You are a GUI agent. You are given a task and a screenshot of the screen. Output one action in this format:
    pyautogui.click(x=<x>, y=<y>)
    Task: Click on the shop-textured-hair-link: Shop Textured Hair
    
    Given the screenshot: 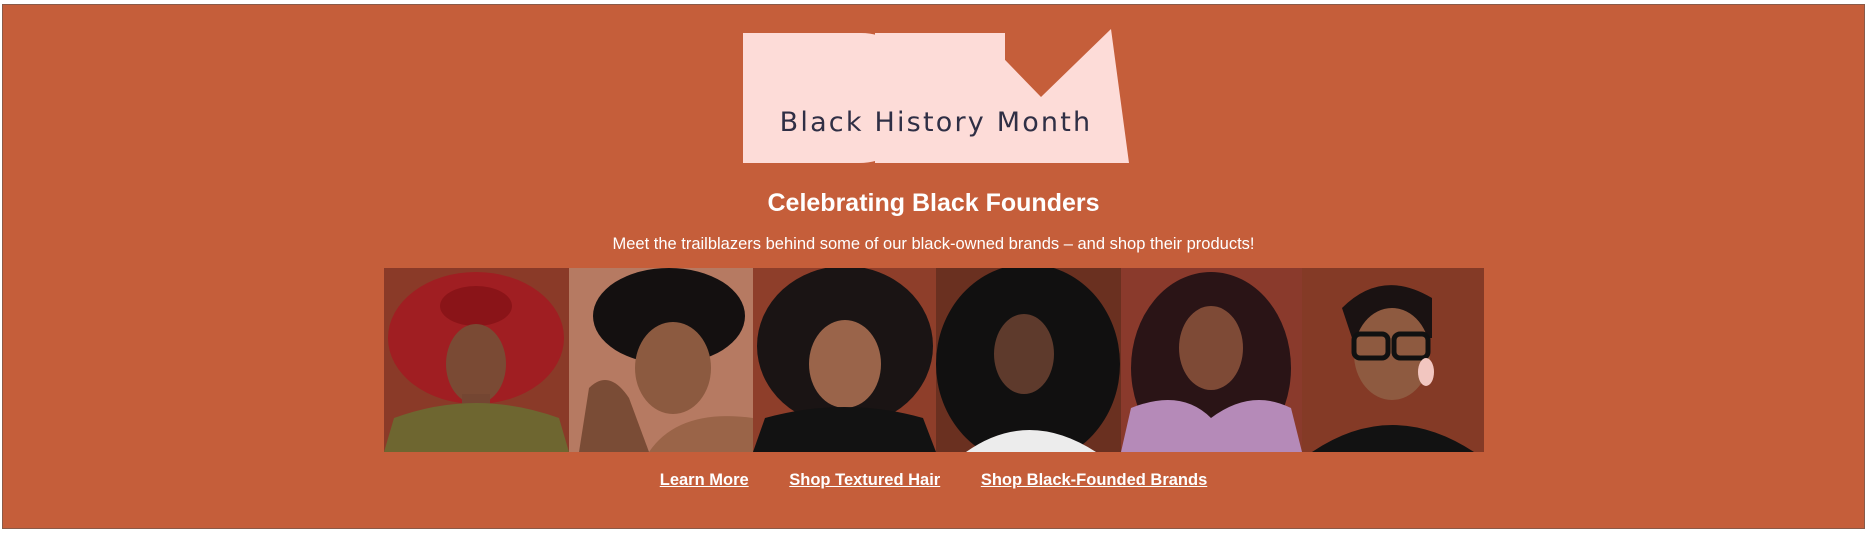 What is the action you would take?
    pyautogui.click(x=864, y=480)
    